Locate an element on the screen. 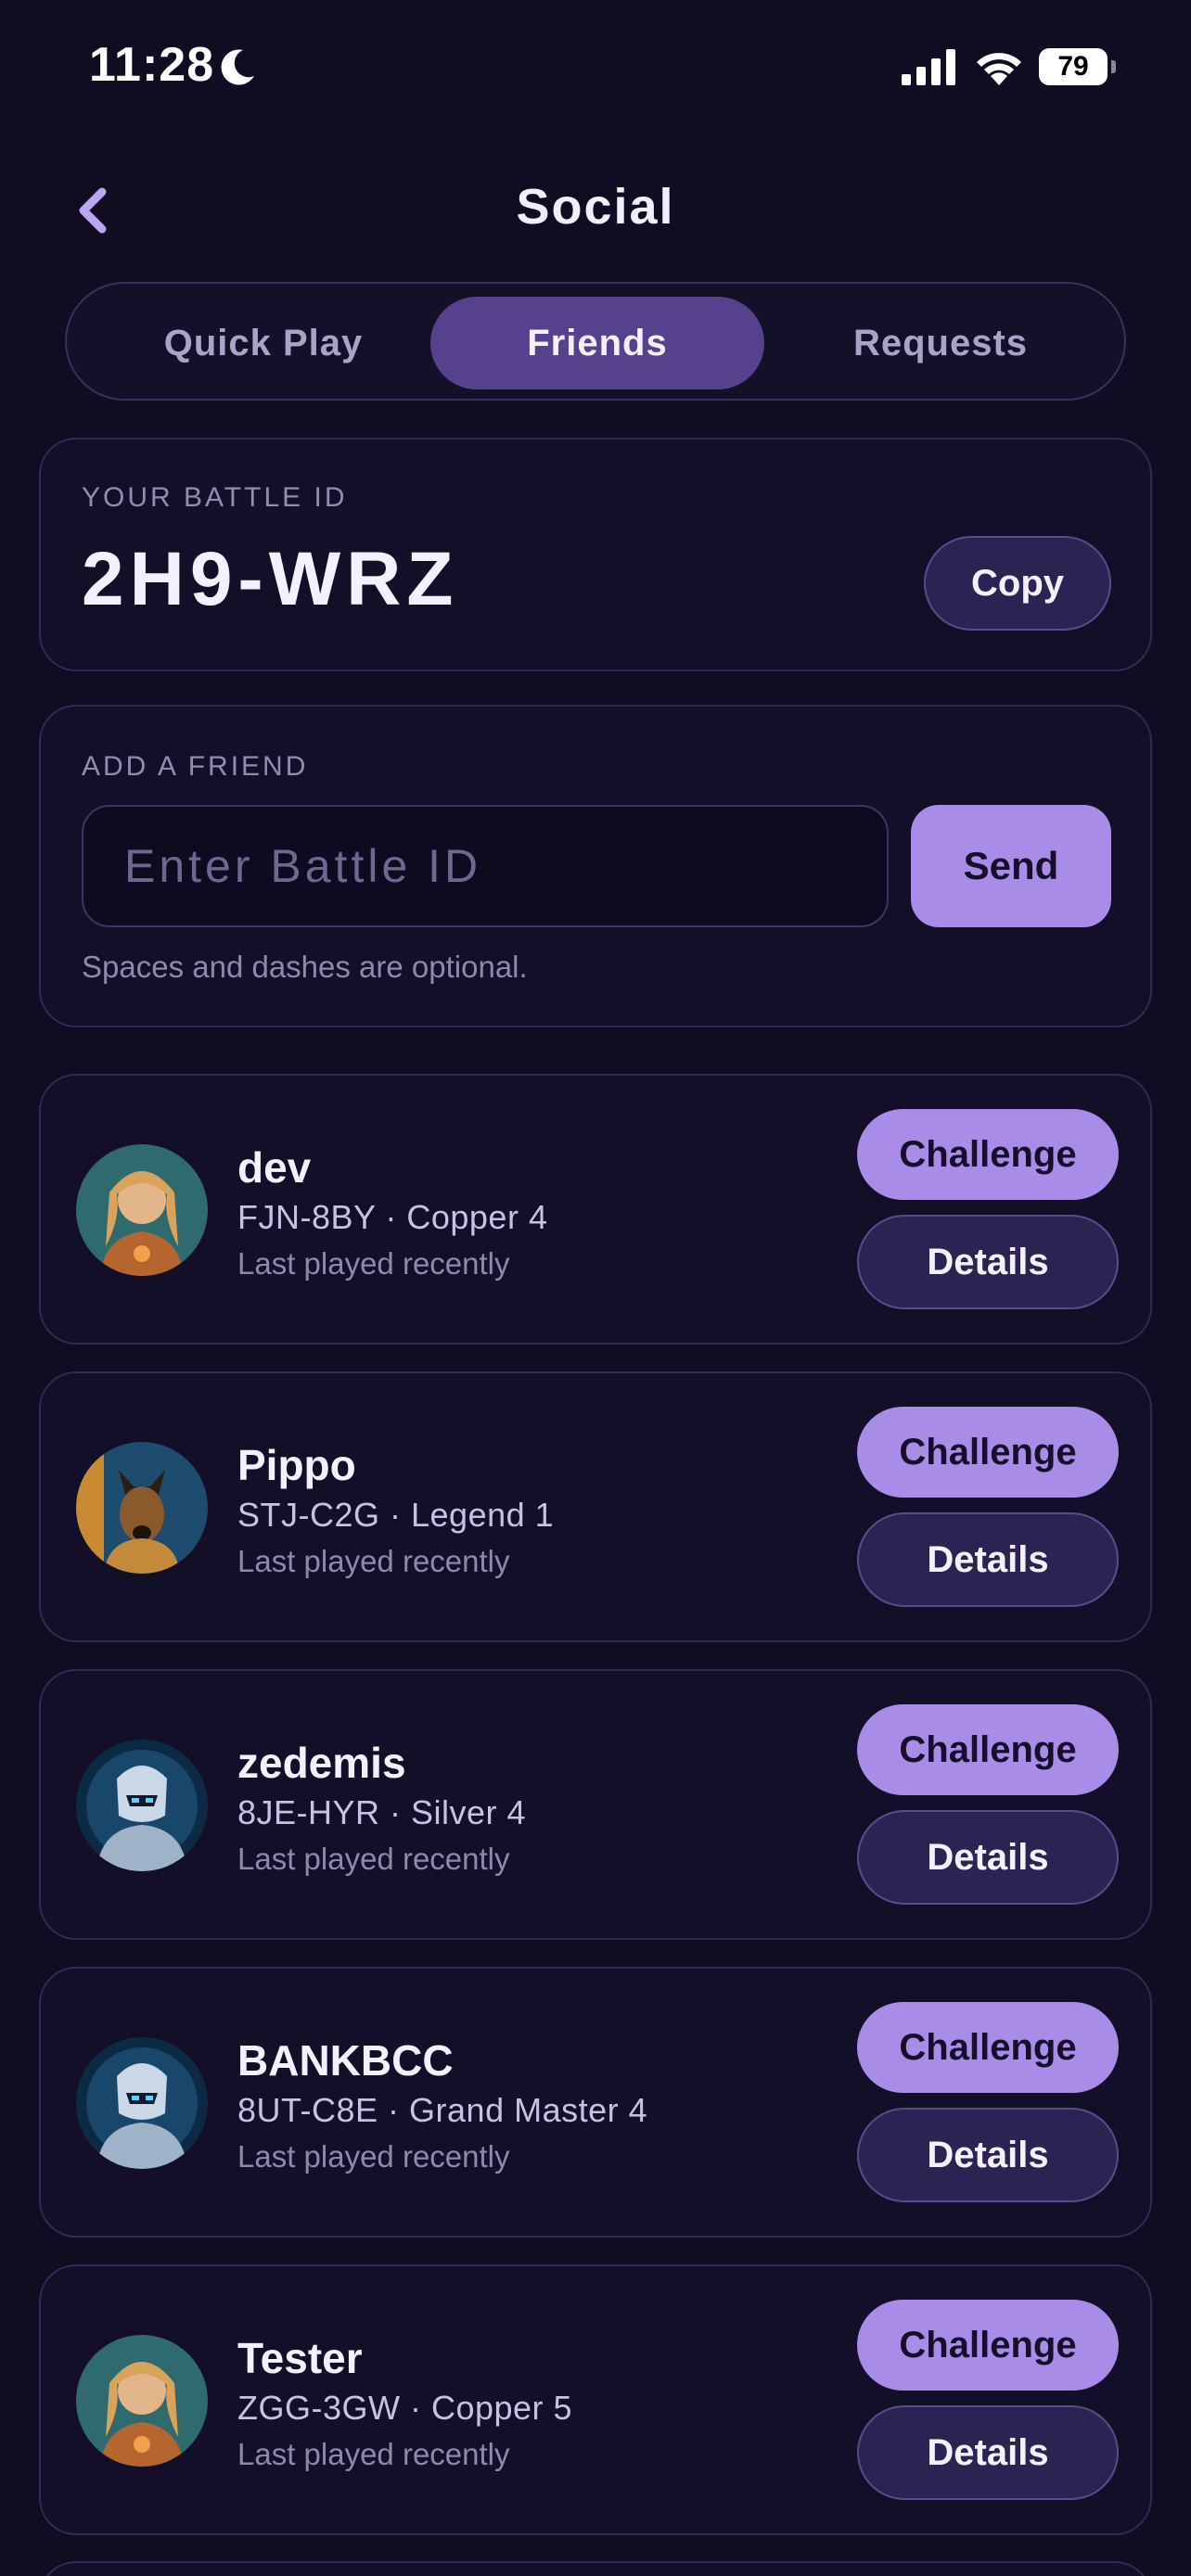  friend-name: Pippo is located at coordinates (296, 1465).